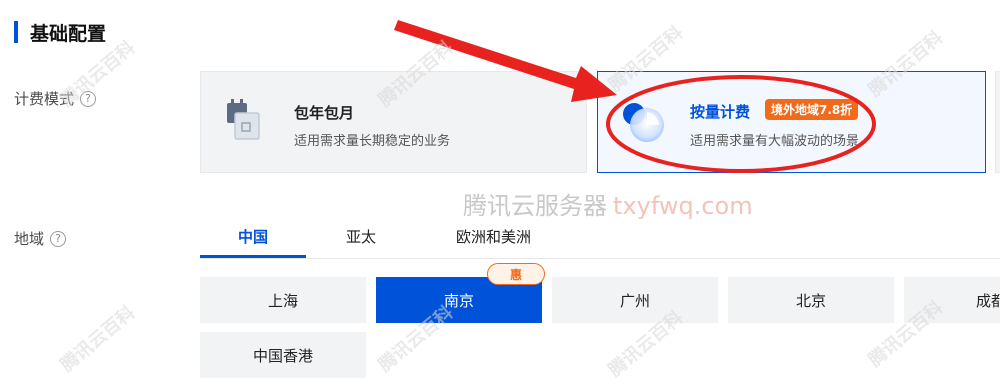  I want to click on city-button-hongkong: 中国香港, so click(283, 355).